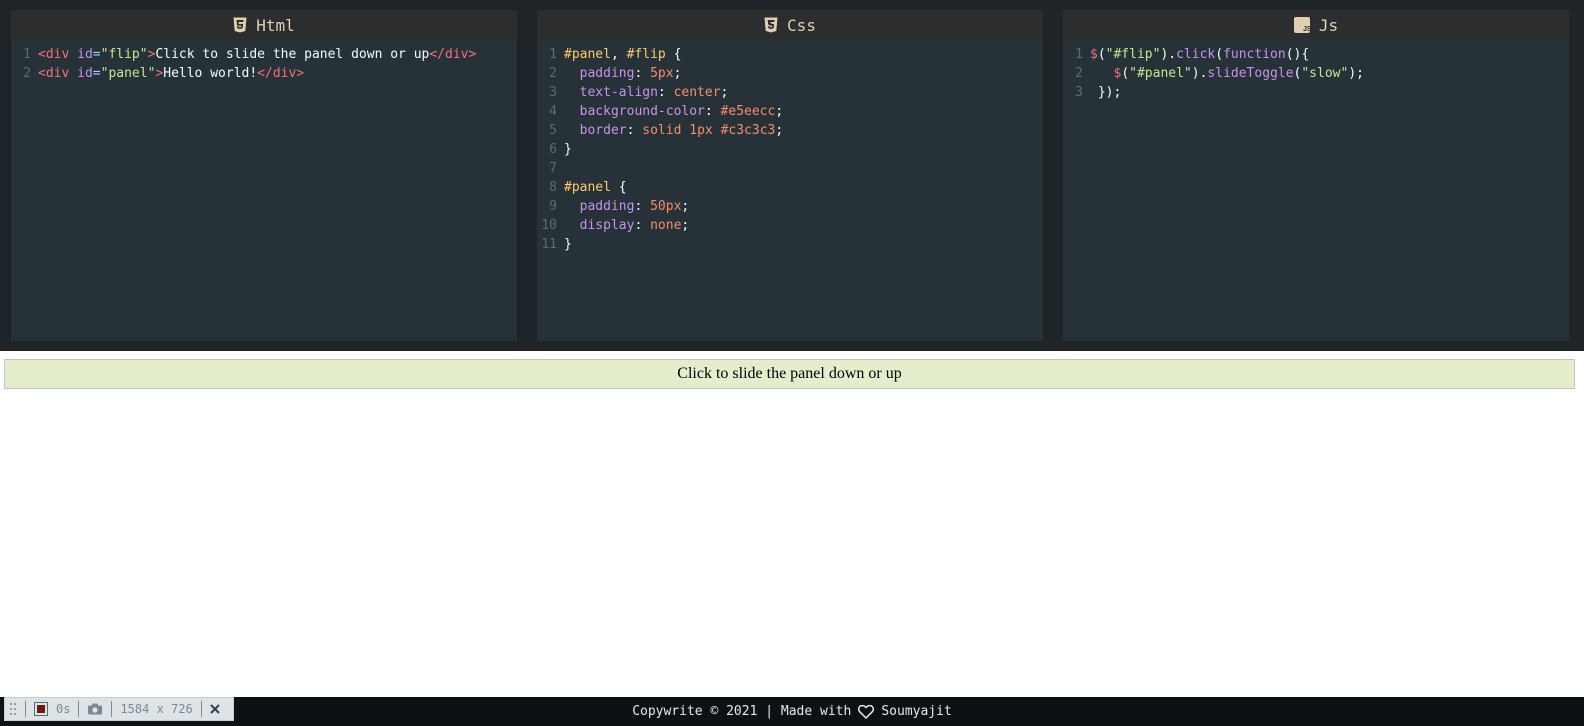 The width and height of the screenshot is (1584, 726). I want to click on line-number: 5, so click(553, 130).